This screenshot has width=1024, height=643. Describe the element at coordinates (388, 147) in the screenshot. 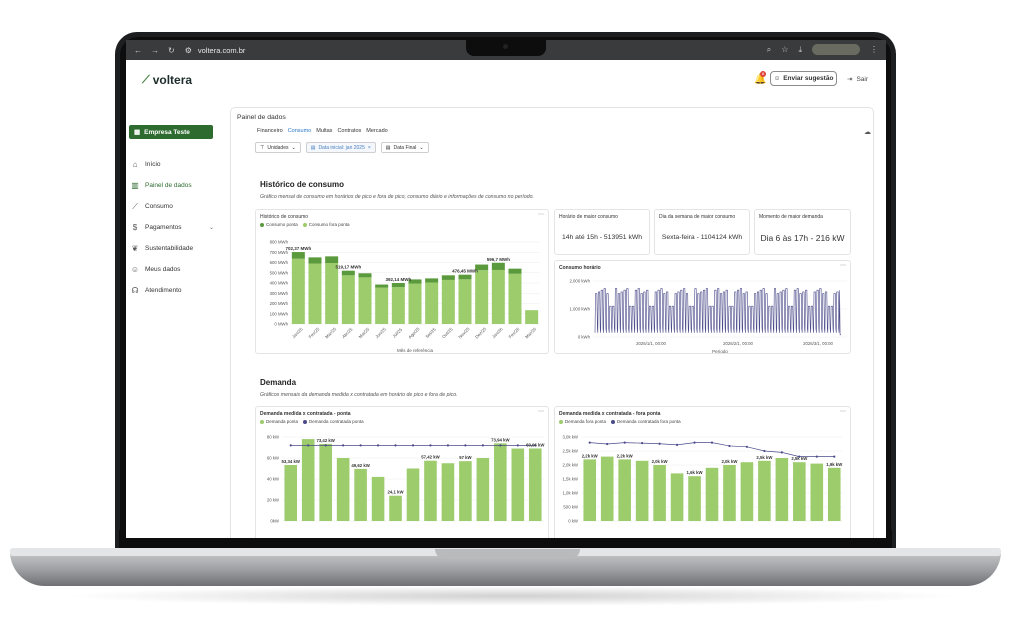

I see `calendar-icon: ▤` at that location.